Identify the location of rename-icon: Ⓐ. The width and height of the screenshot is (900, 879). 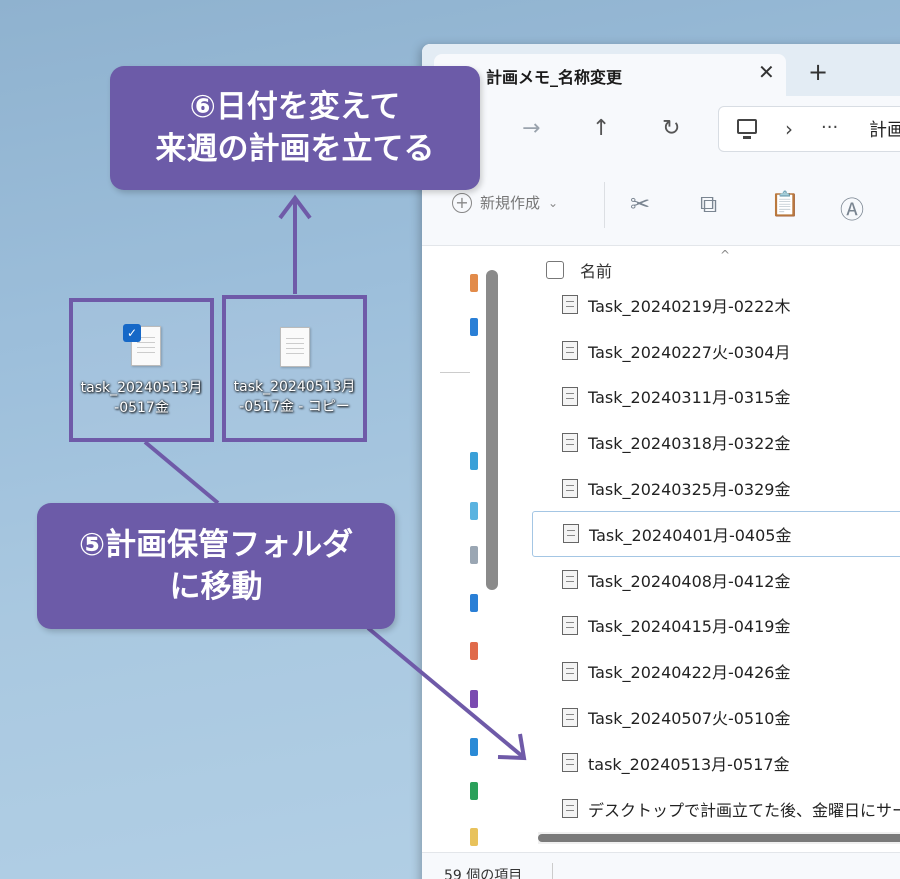
(852, 207).